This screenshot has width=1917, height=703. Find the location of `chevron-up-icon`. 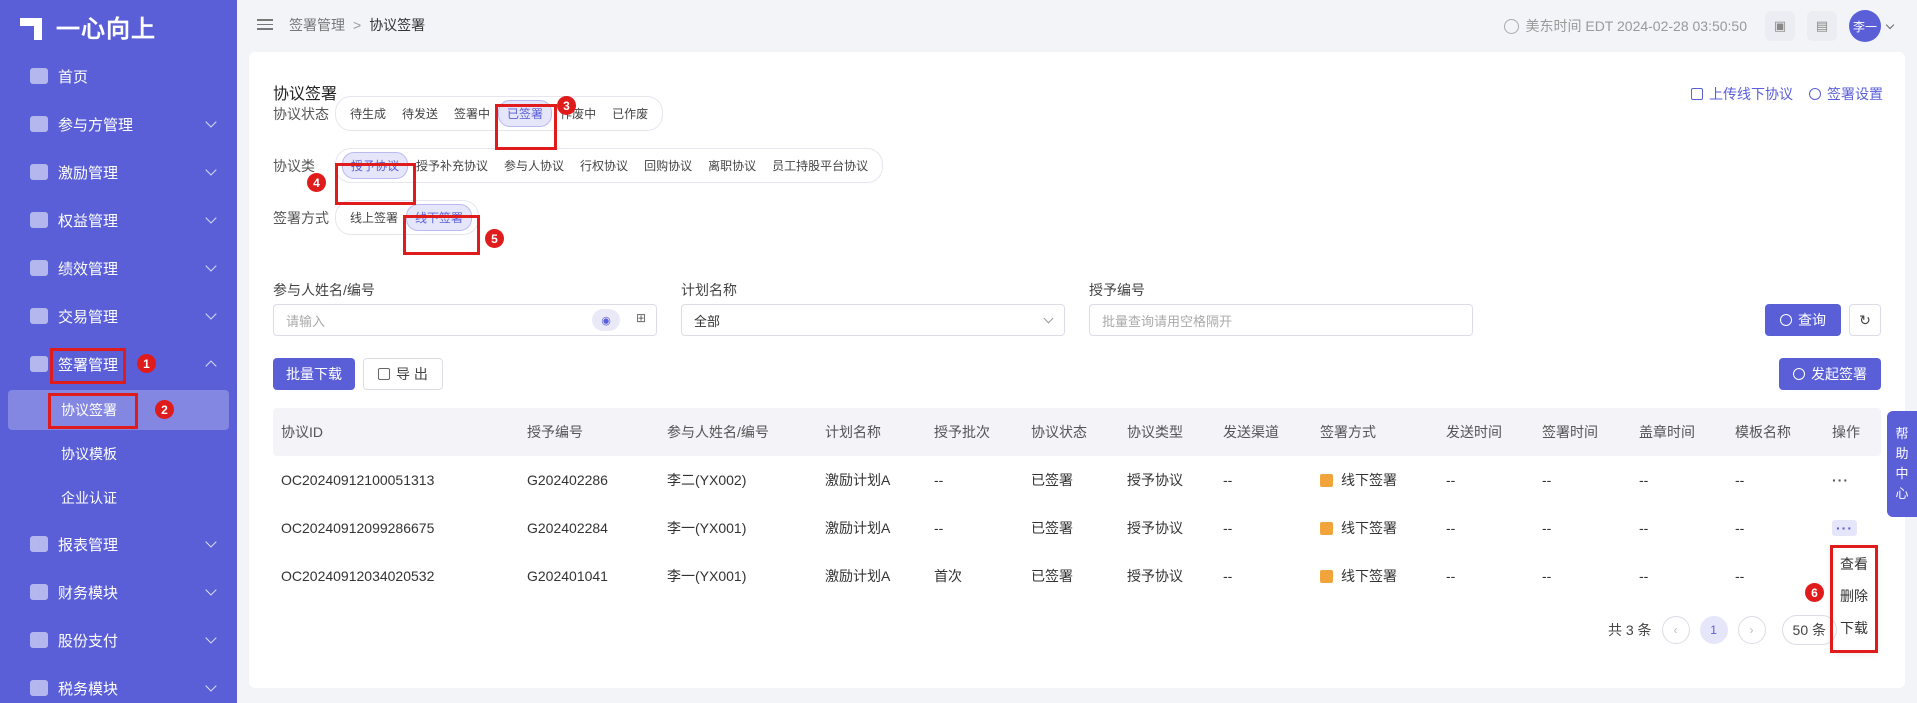

chevron-up-icon is located at coordinates (211, 366).